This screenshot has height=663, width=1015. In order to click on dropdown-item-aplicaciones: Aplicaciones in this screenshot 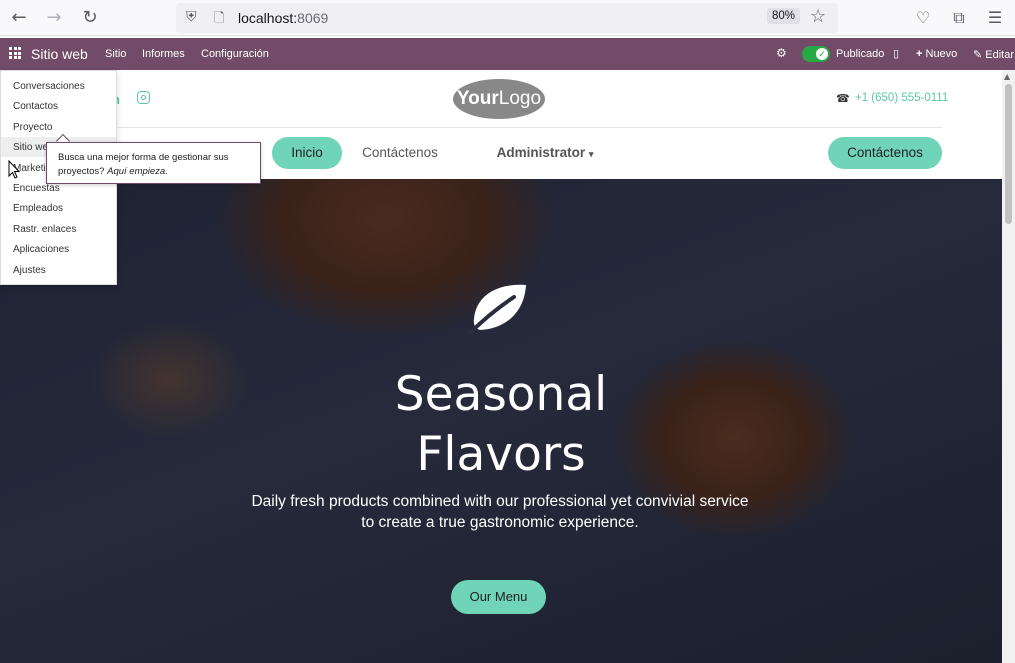, I will do `click(41, 249)`.